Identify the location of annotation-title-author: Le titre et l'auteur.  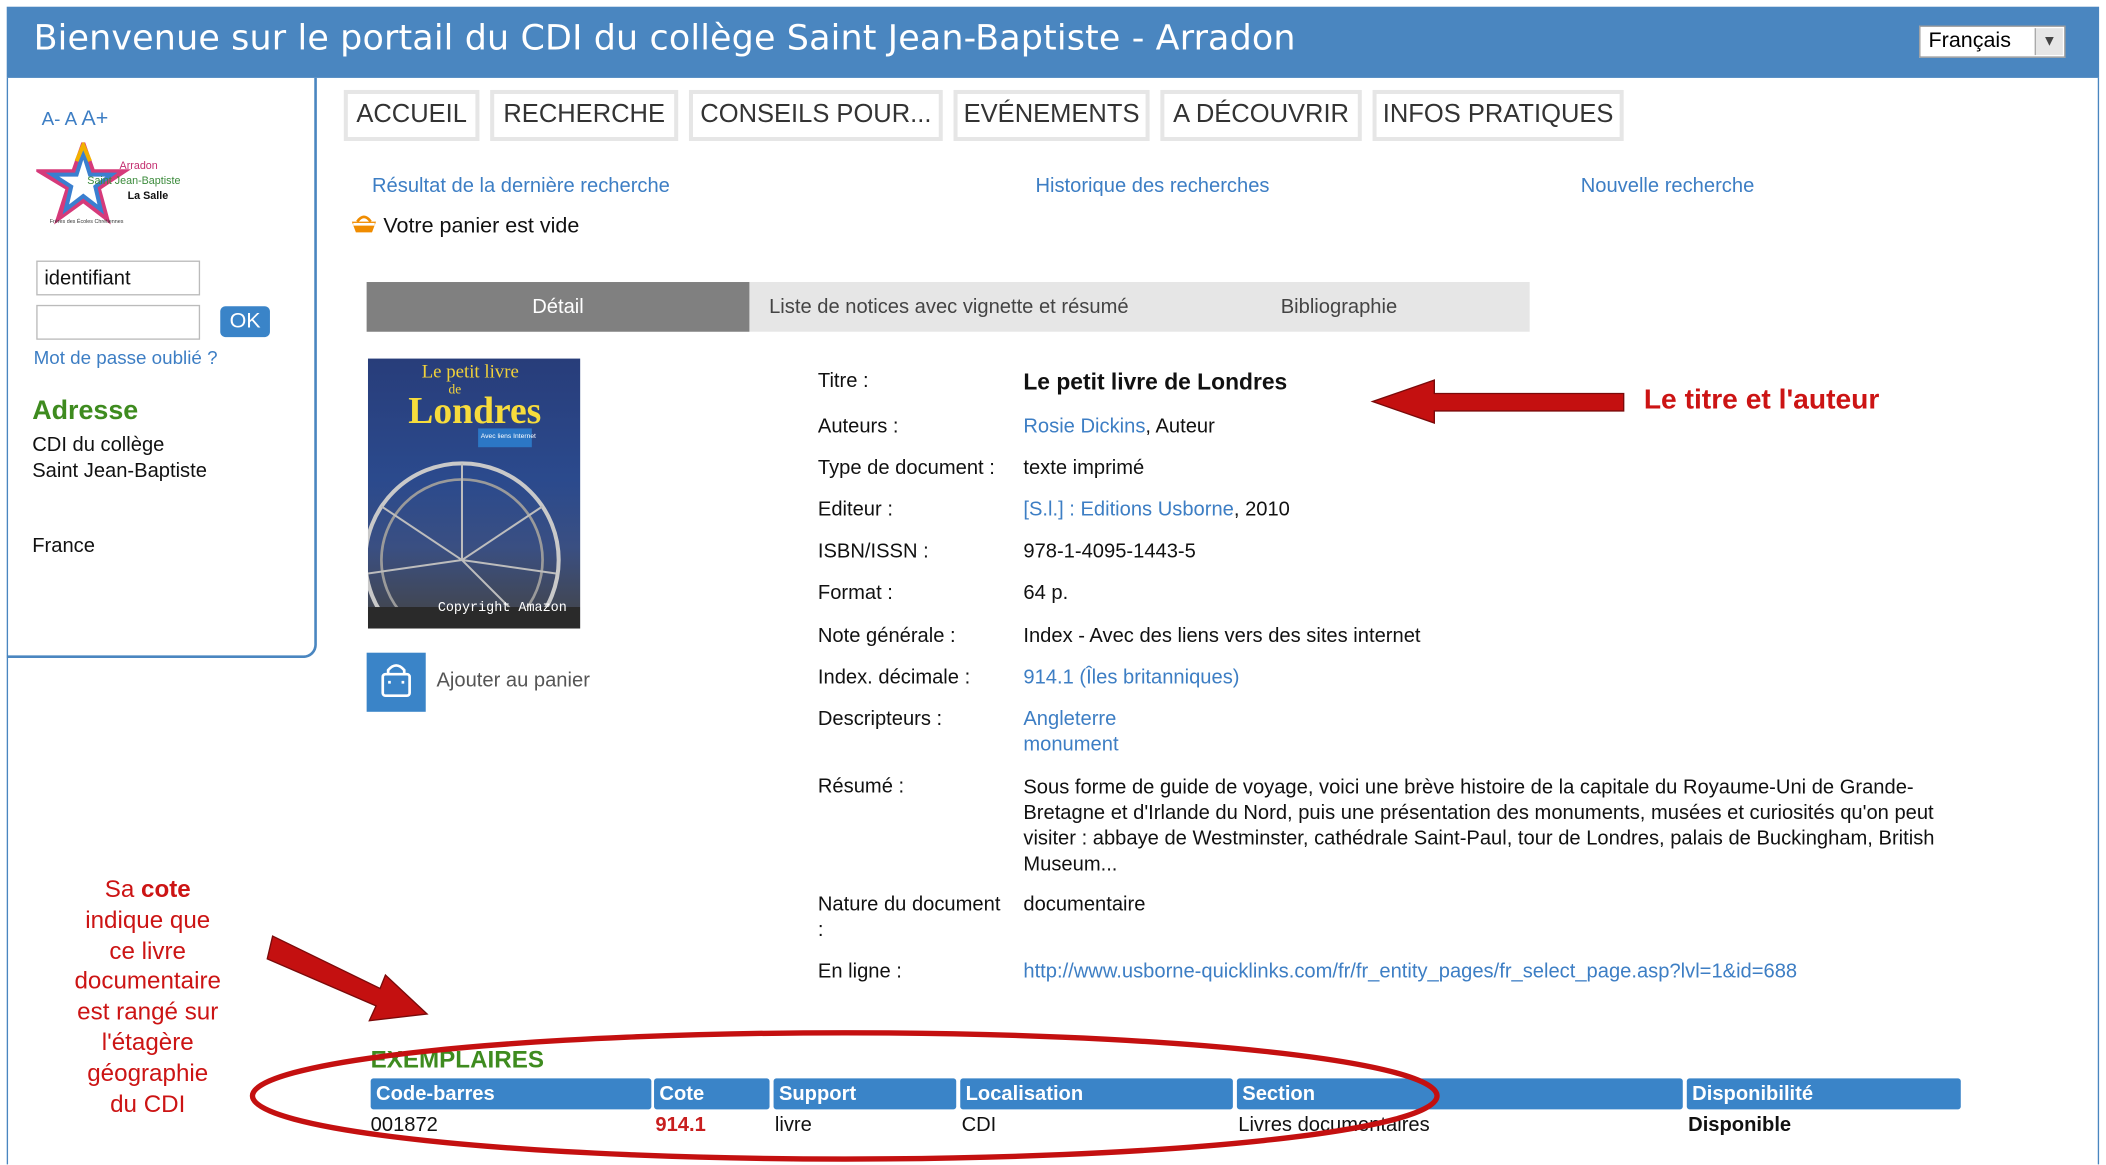
(1761, 399).